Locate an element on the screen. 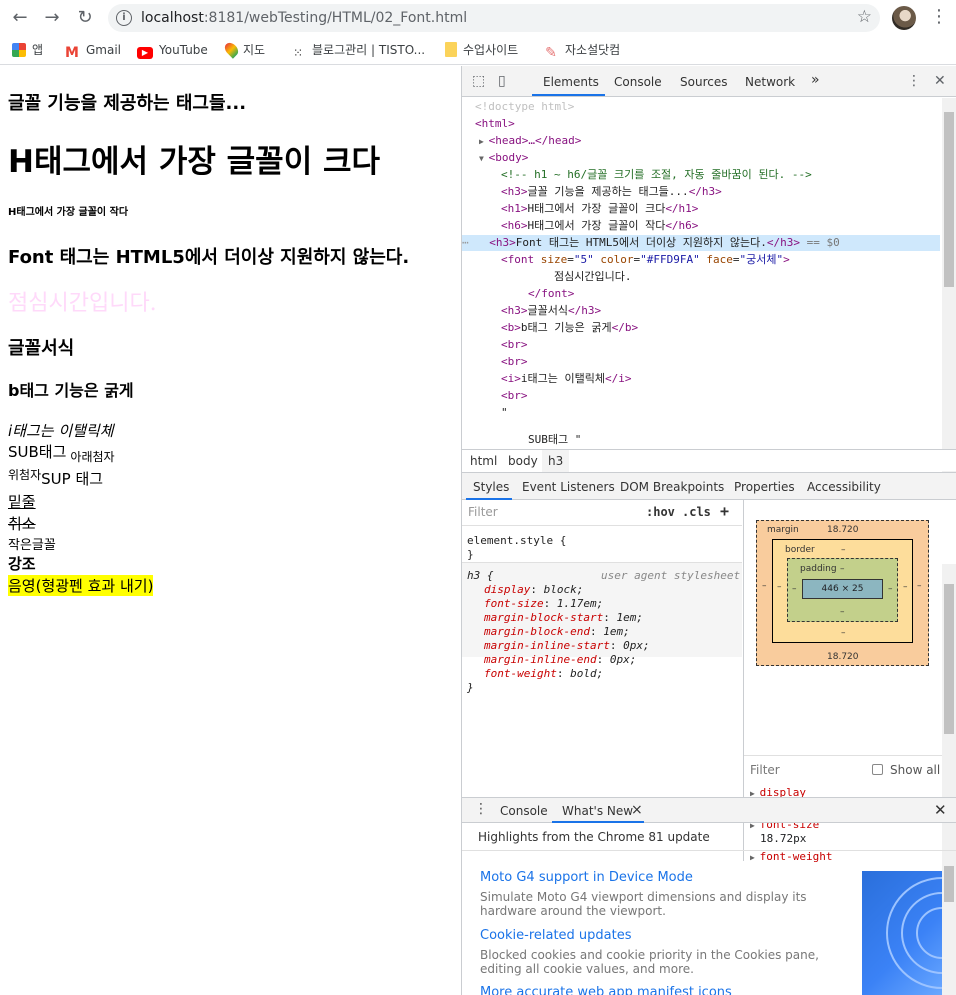 The width and height of the screenshot is (956, 995). tab-properties: Properties is located at coordinates (764, 487).